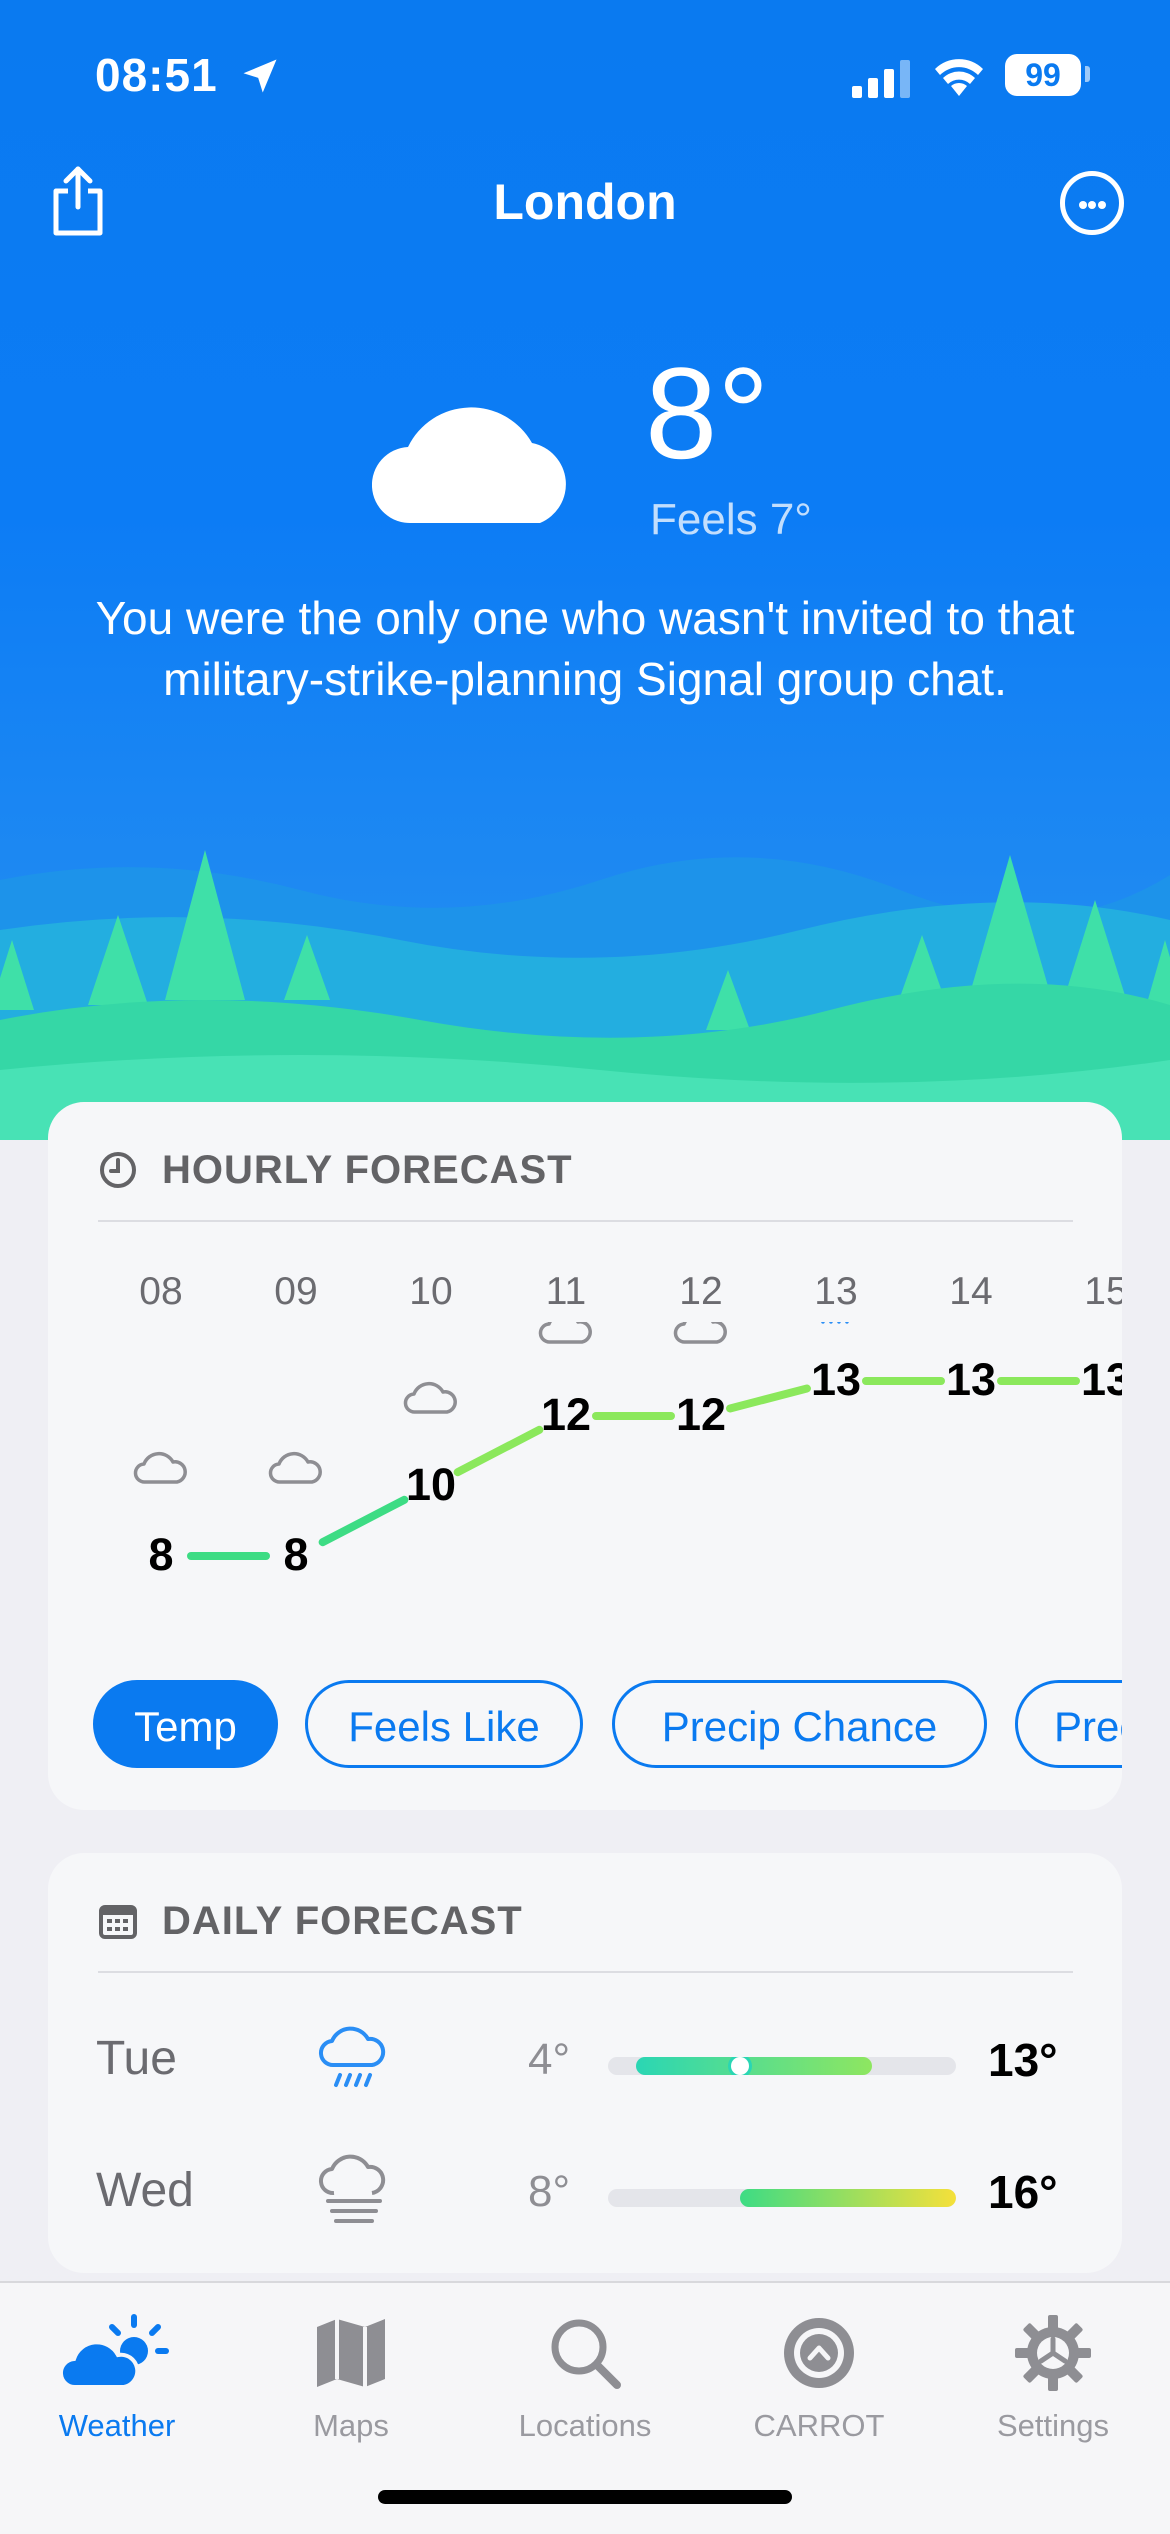 This screenshot has height=2534, width=1170. What do you see at coordinates (585, 2425) in the screenshot?
I see `tab-label: Locations` at bounding box center [585, 2425].